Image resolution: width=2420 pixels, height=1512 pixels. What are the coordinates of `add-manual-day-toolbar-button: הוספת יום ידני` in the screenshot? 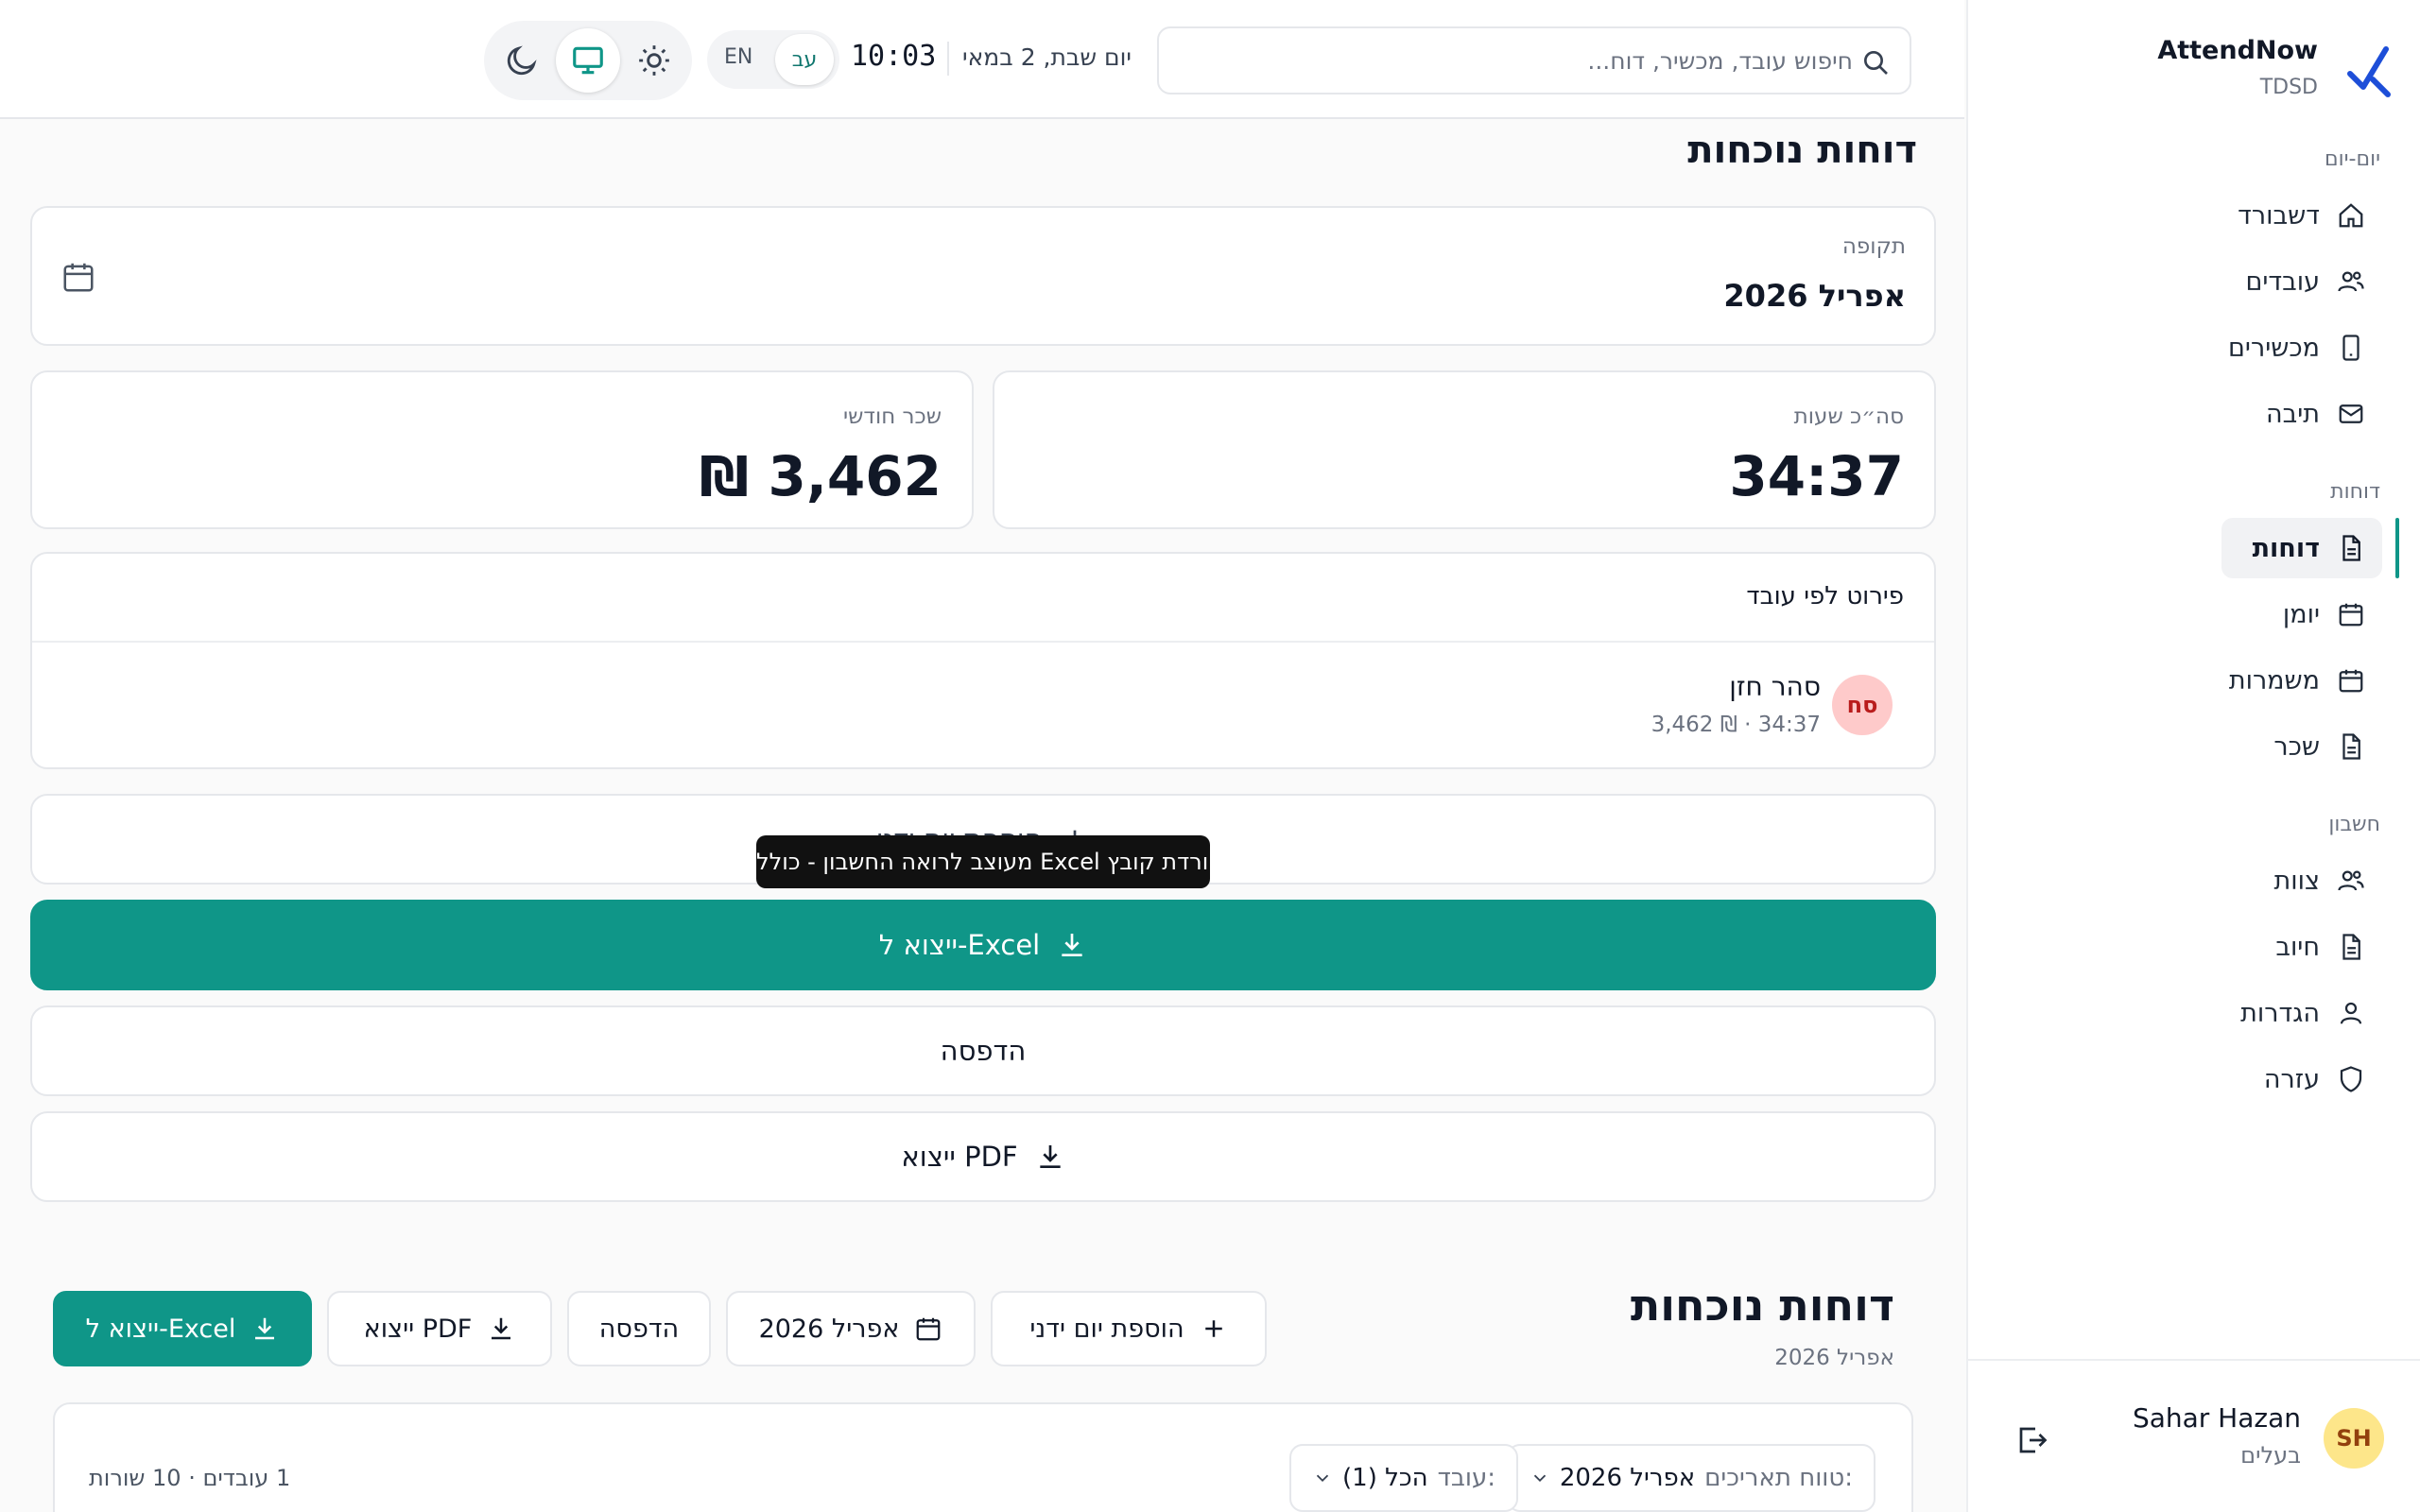 It's located at (1129, 1328).